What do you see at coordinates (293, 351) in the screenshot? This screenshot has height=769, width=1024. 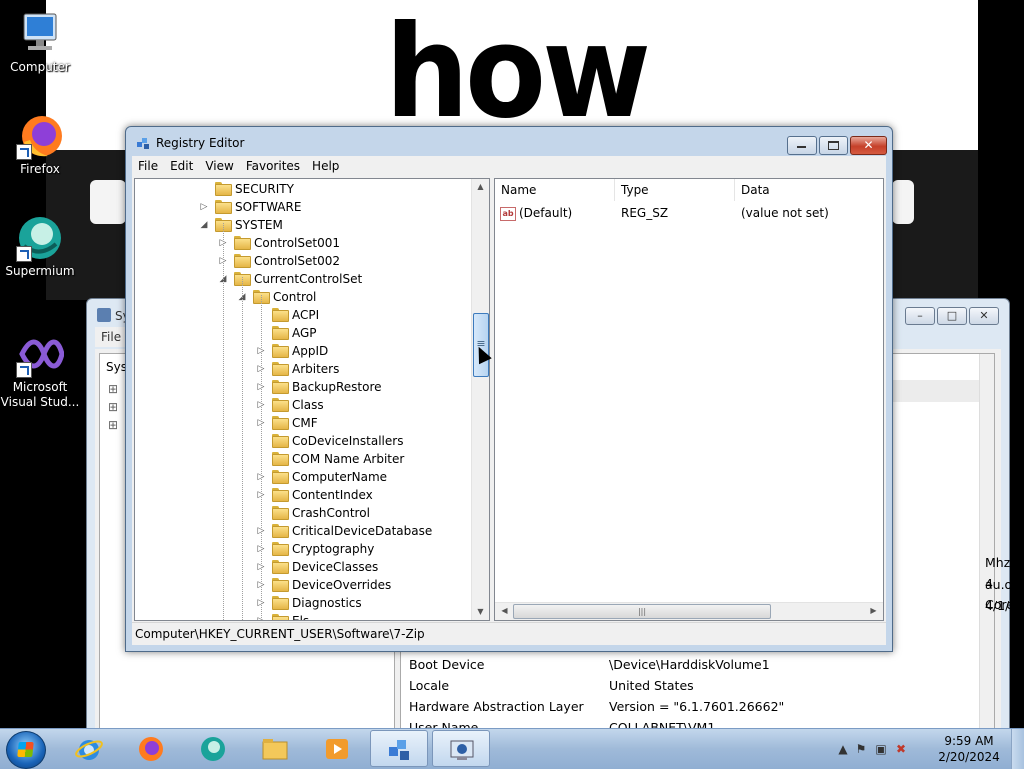 I see `tree-node: ▷ AppID` at bounding box center [293, 351].